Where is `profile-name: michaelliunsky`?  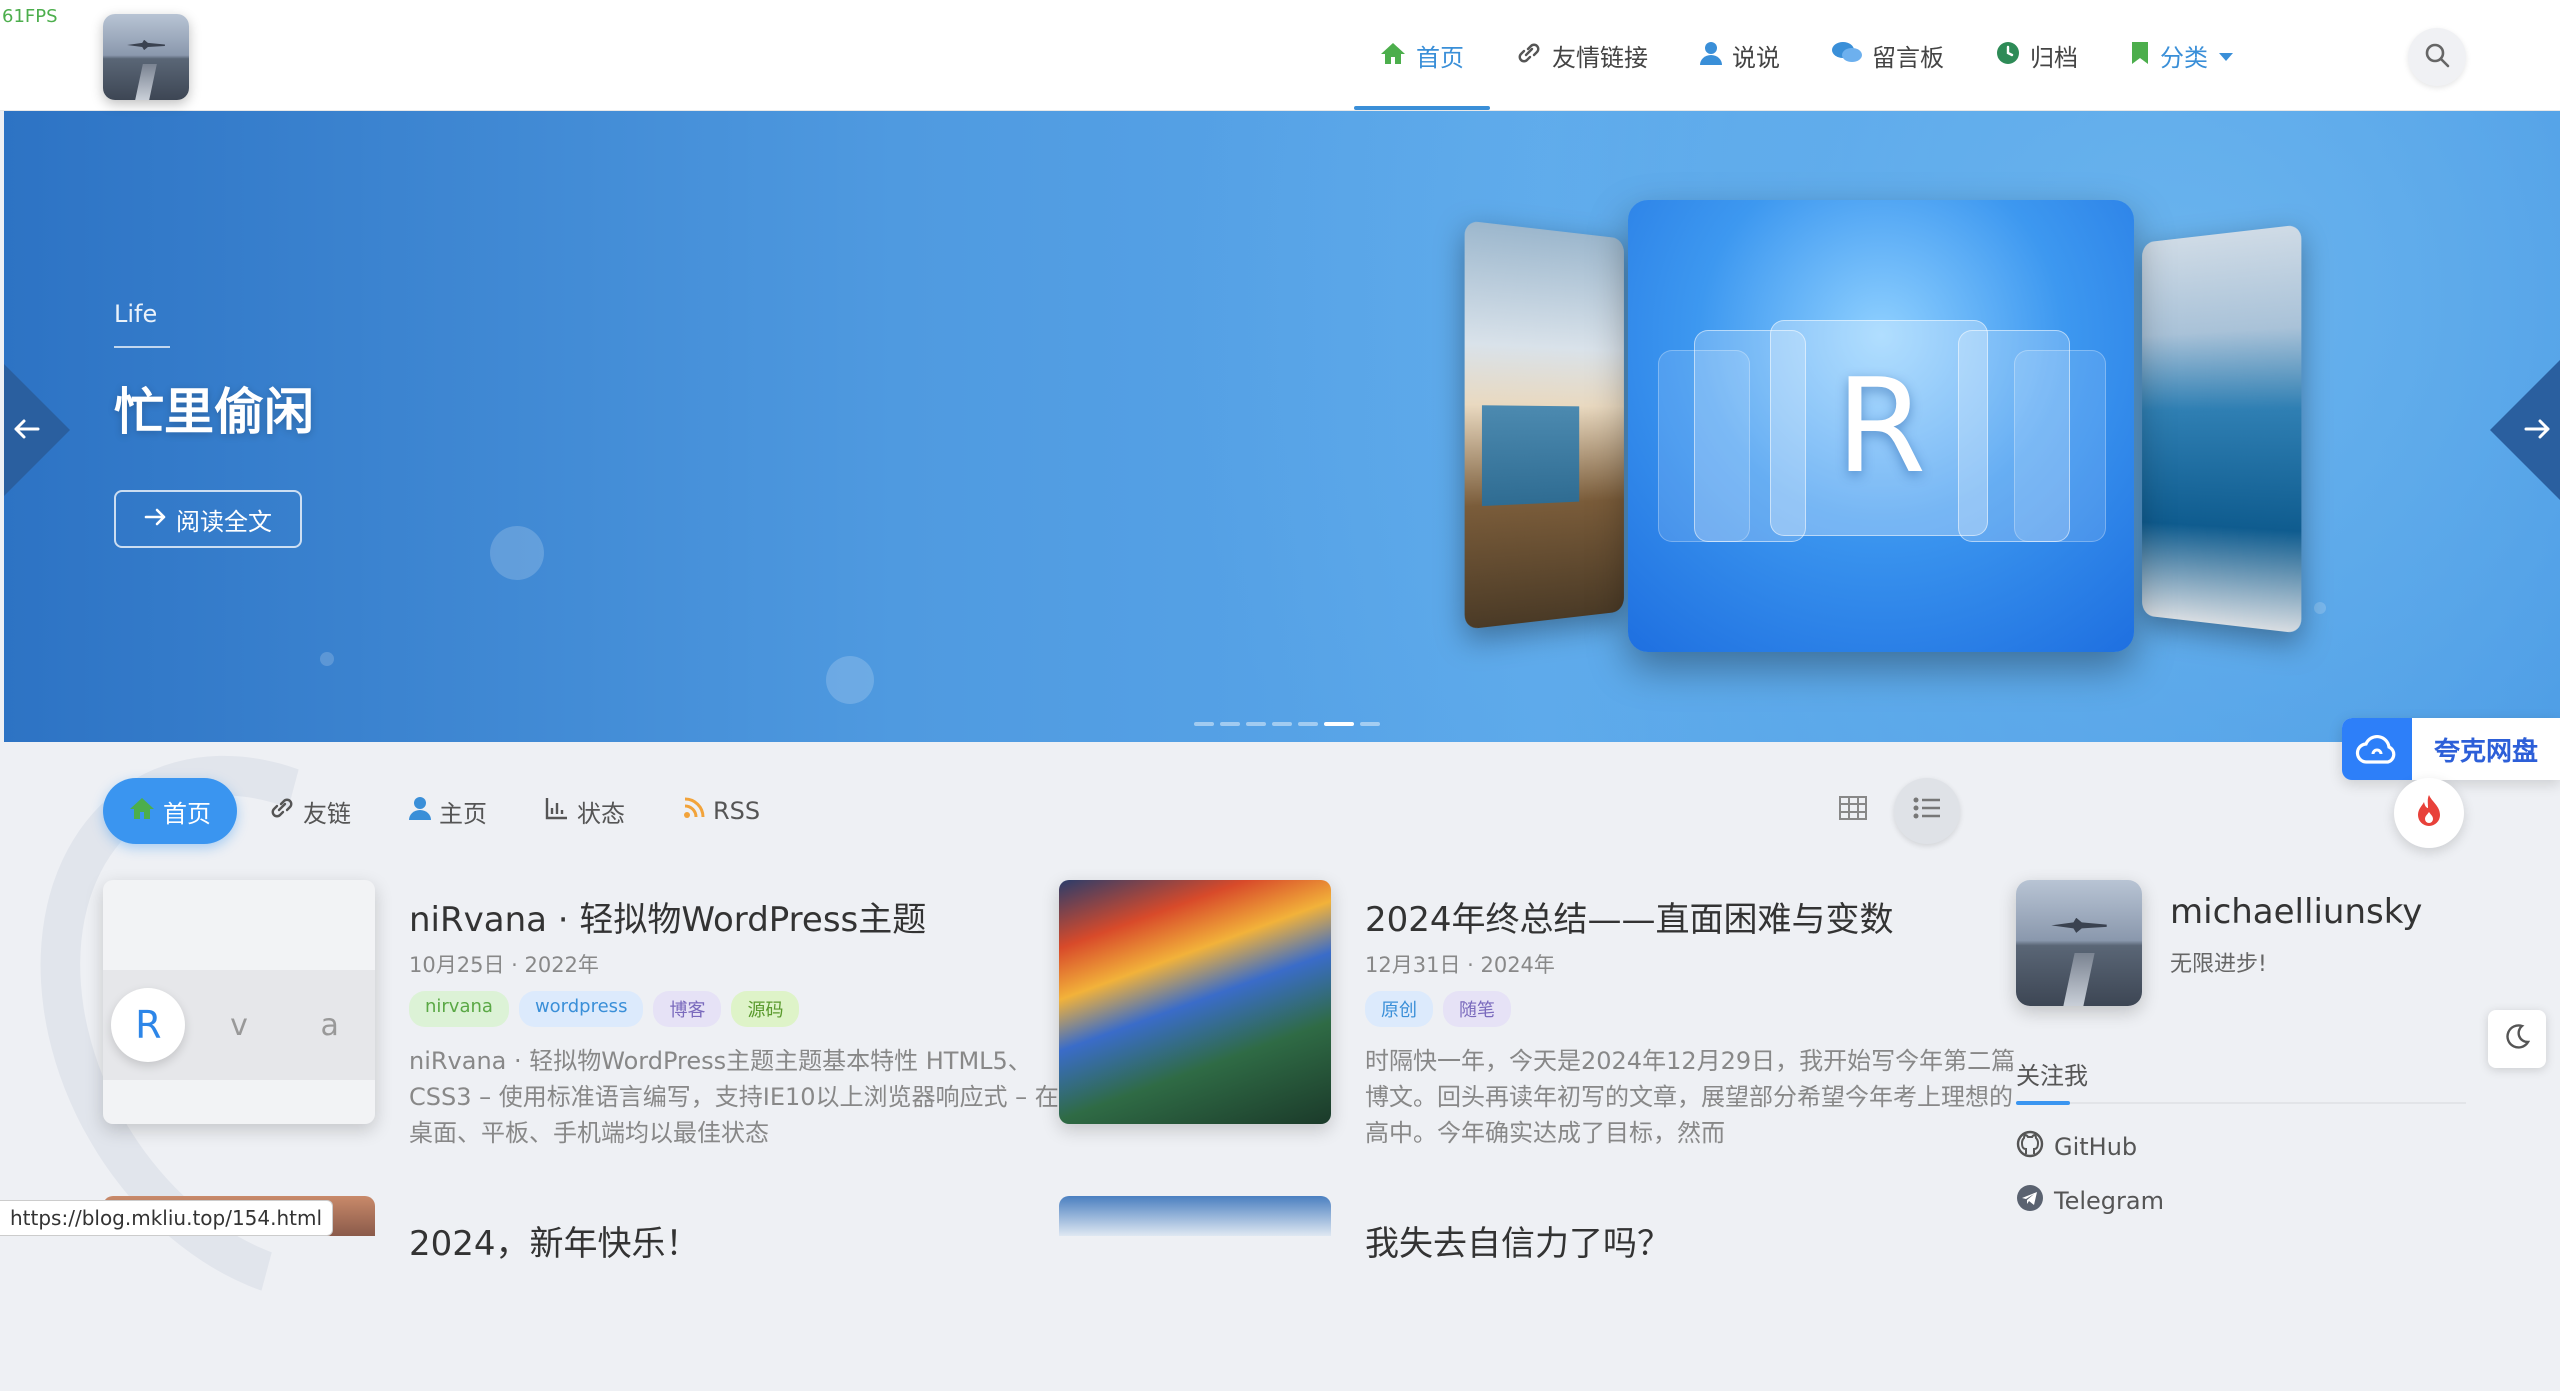
profile-name: michaelliunsky is located at coordinates (2296, 912).